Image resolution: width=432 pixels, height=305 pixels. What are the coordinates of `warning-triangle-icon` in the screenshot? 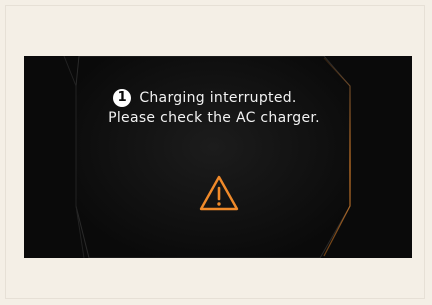 It's located at (219, 193).